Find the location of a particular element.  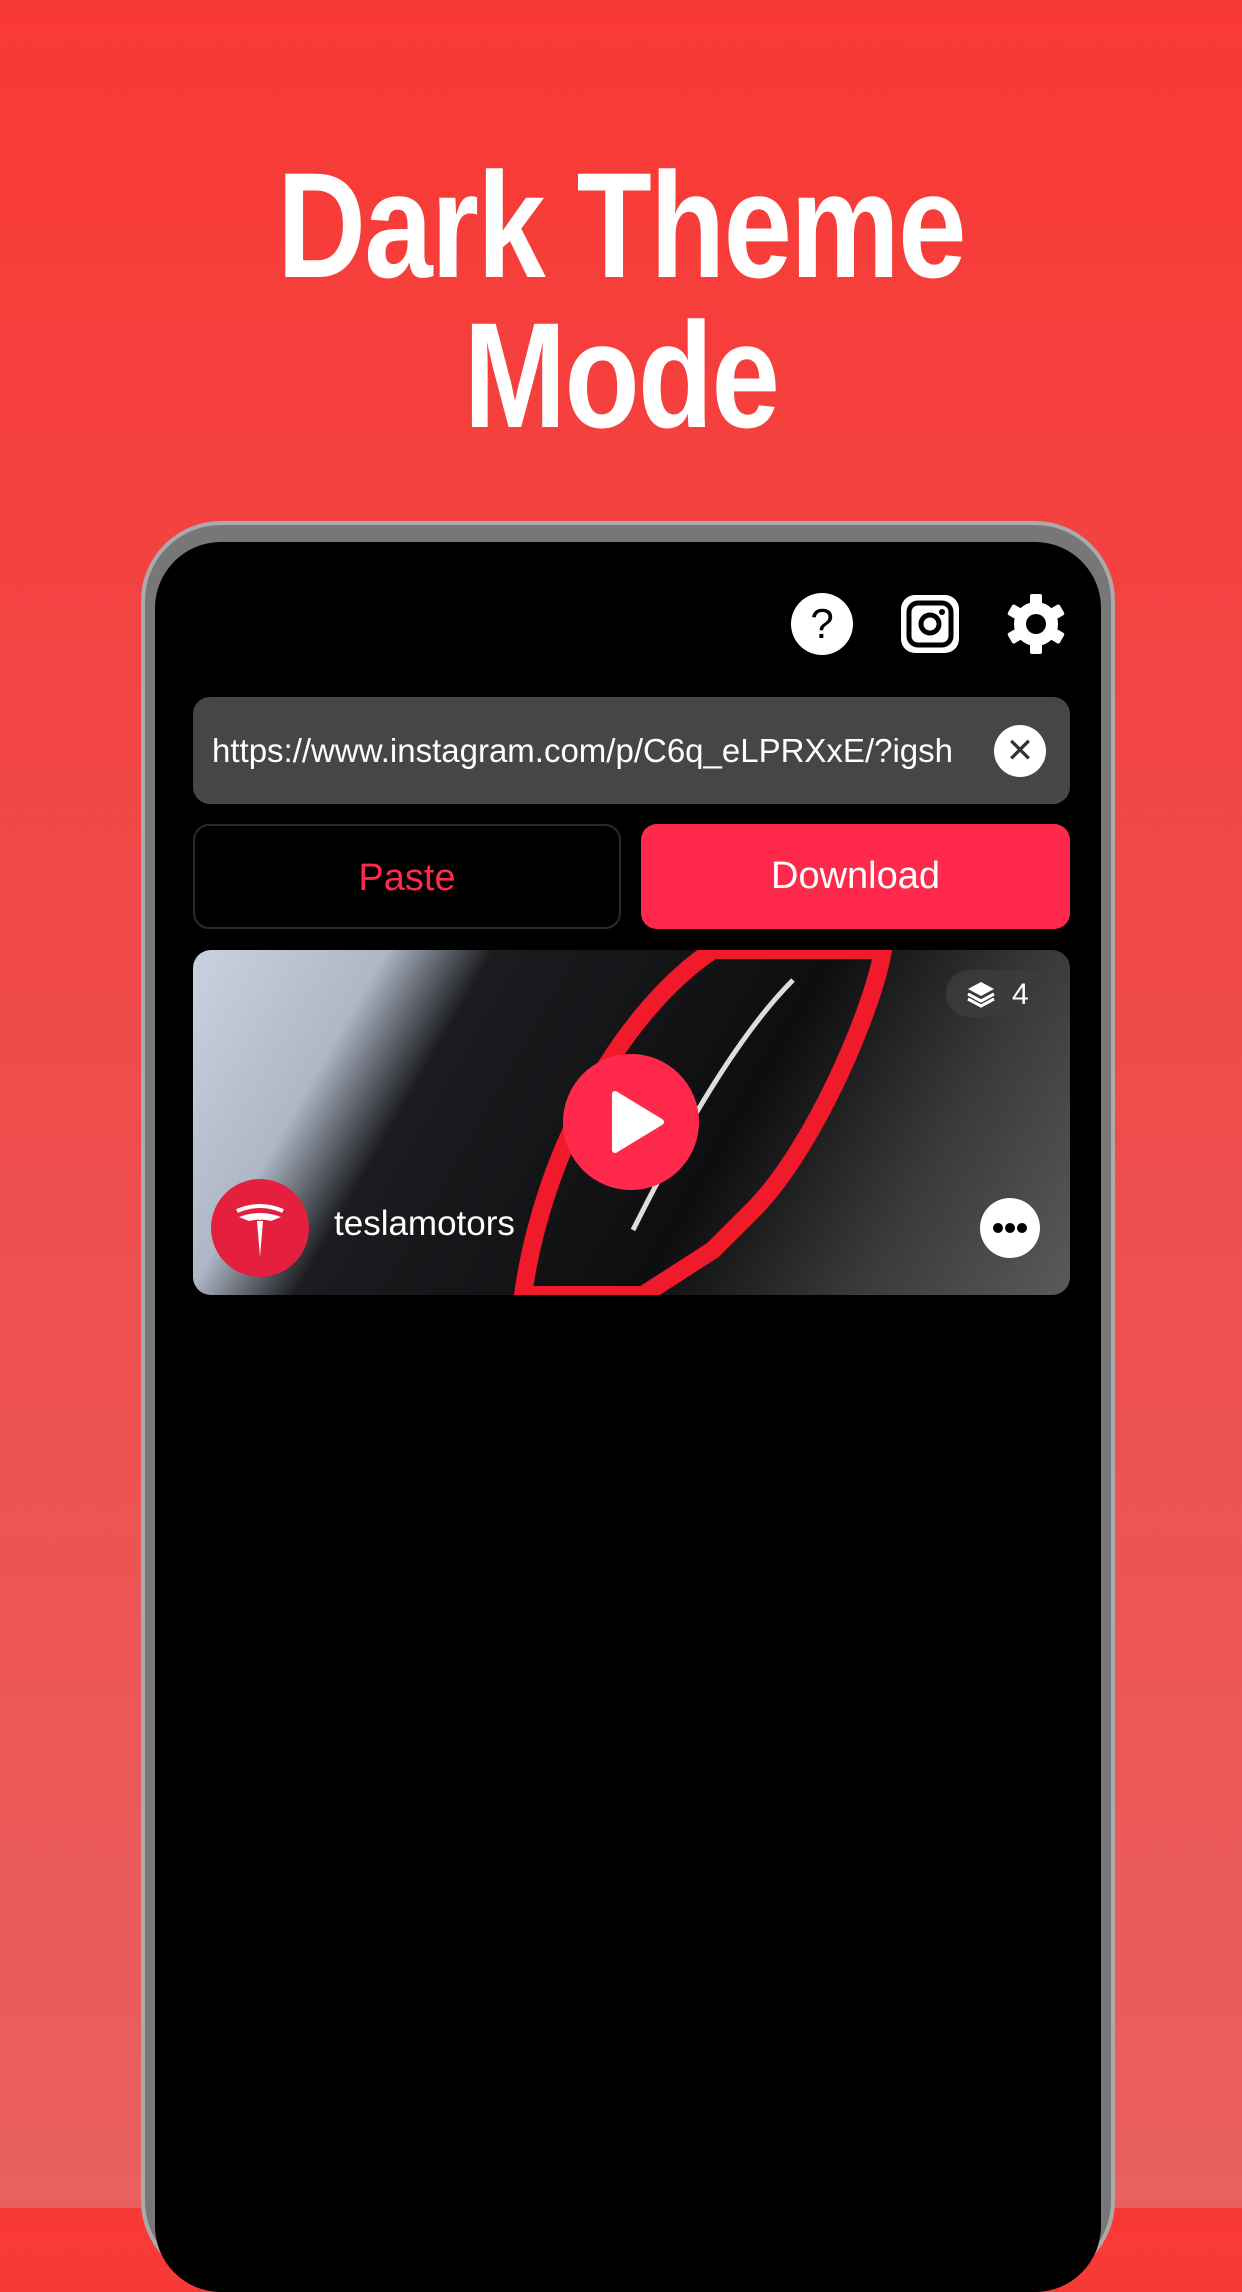

play-button is located at coordinates (631, 1122).